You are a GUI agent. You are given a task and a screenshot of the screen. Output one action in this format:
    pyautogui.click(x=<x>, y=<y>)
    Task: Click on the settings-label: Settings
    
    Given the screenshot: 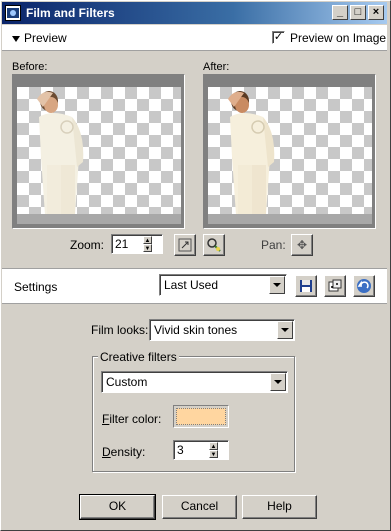 What is the action you would take?
    pyautogui.click(x=36, y=287)
    